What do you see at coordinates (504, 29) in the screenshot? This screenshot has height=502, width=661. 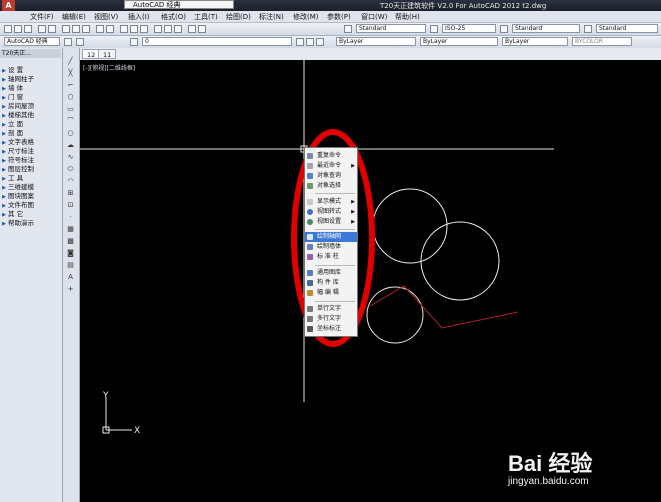 I see `table-style-icon` at bounding box center [504, 29].